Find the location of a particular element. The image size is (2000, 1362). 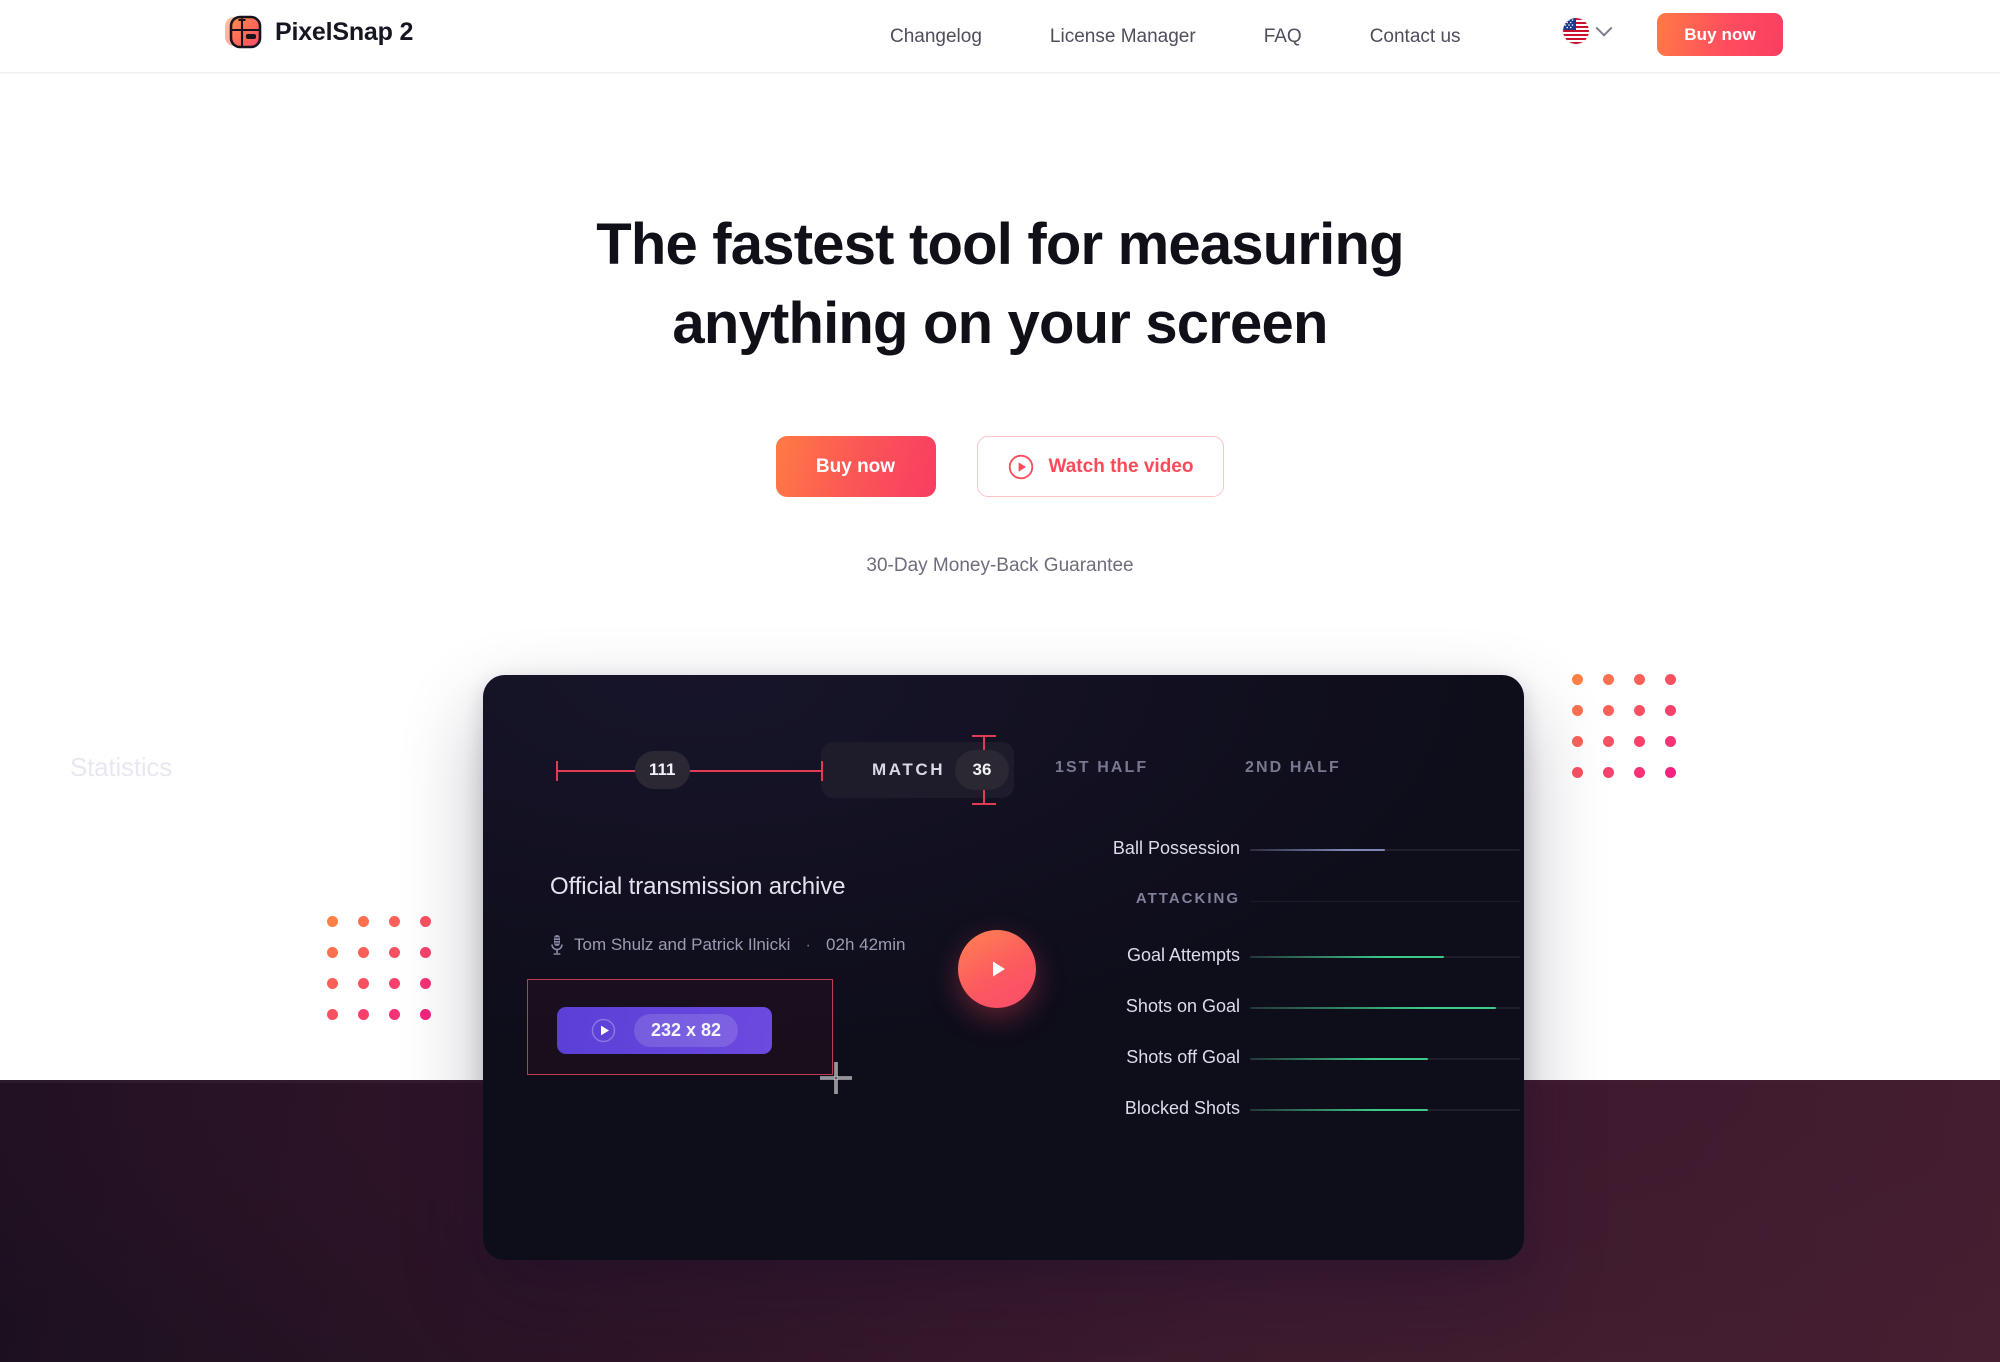

measured-purple-button: 232 x 82 is located at coordinates (664, 1030).